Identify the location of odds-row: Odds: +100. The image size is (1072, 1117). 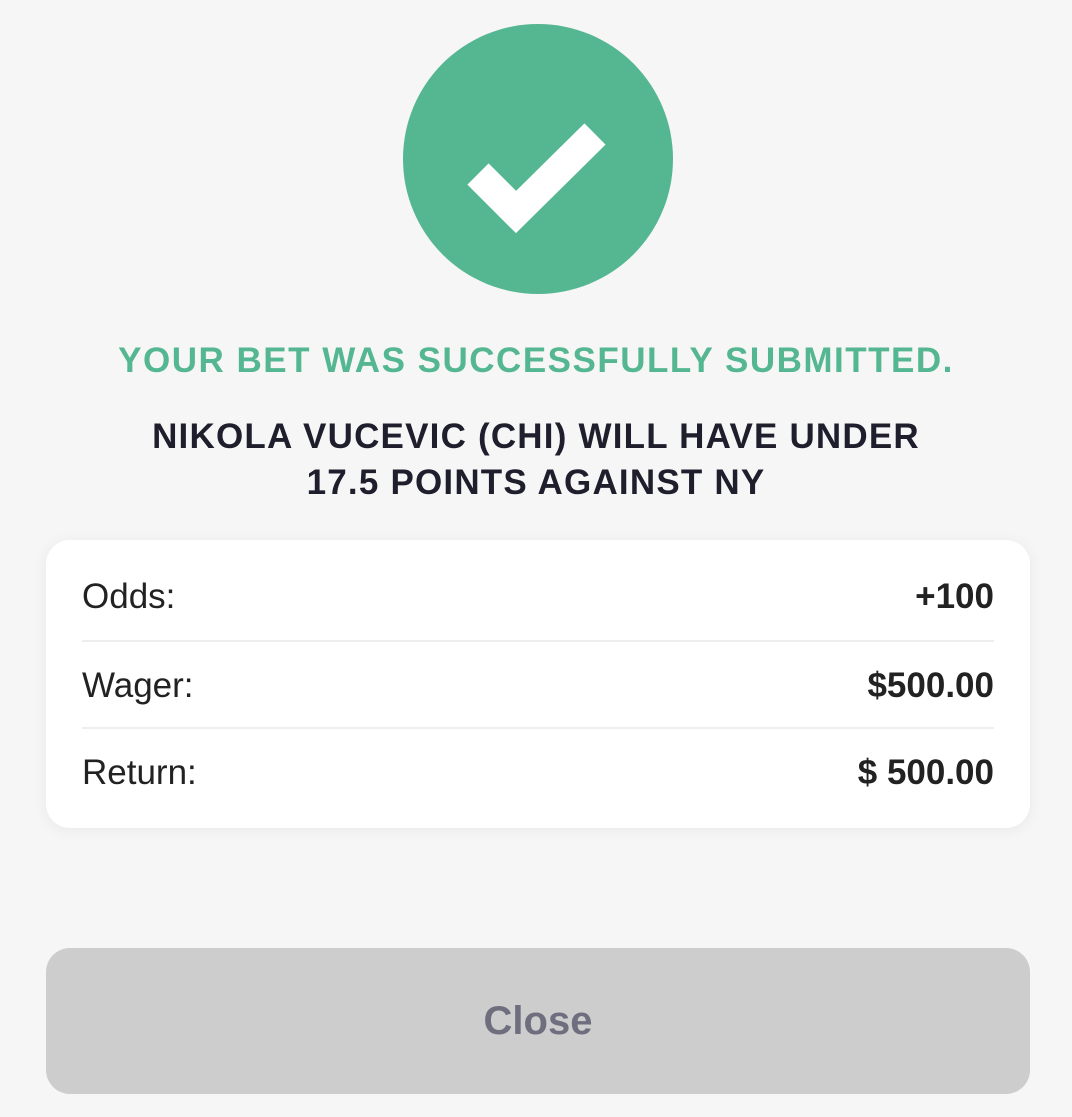
(538, 596).